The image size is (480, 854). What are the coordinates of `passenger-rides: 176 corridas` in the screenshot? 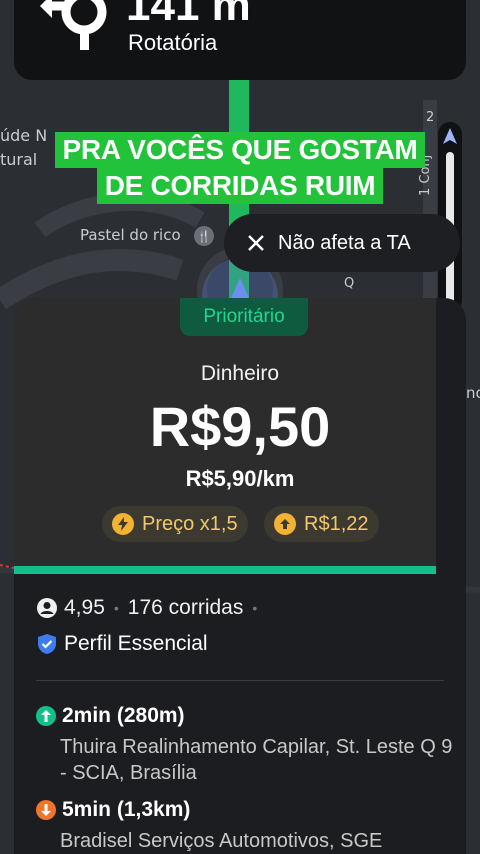 It's located at (185, 607).